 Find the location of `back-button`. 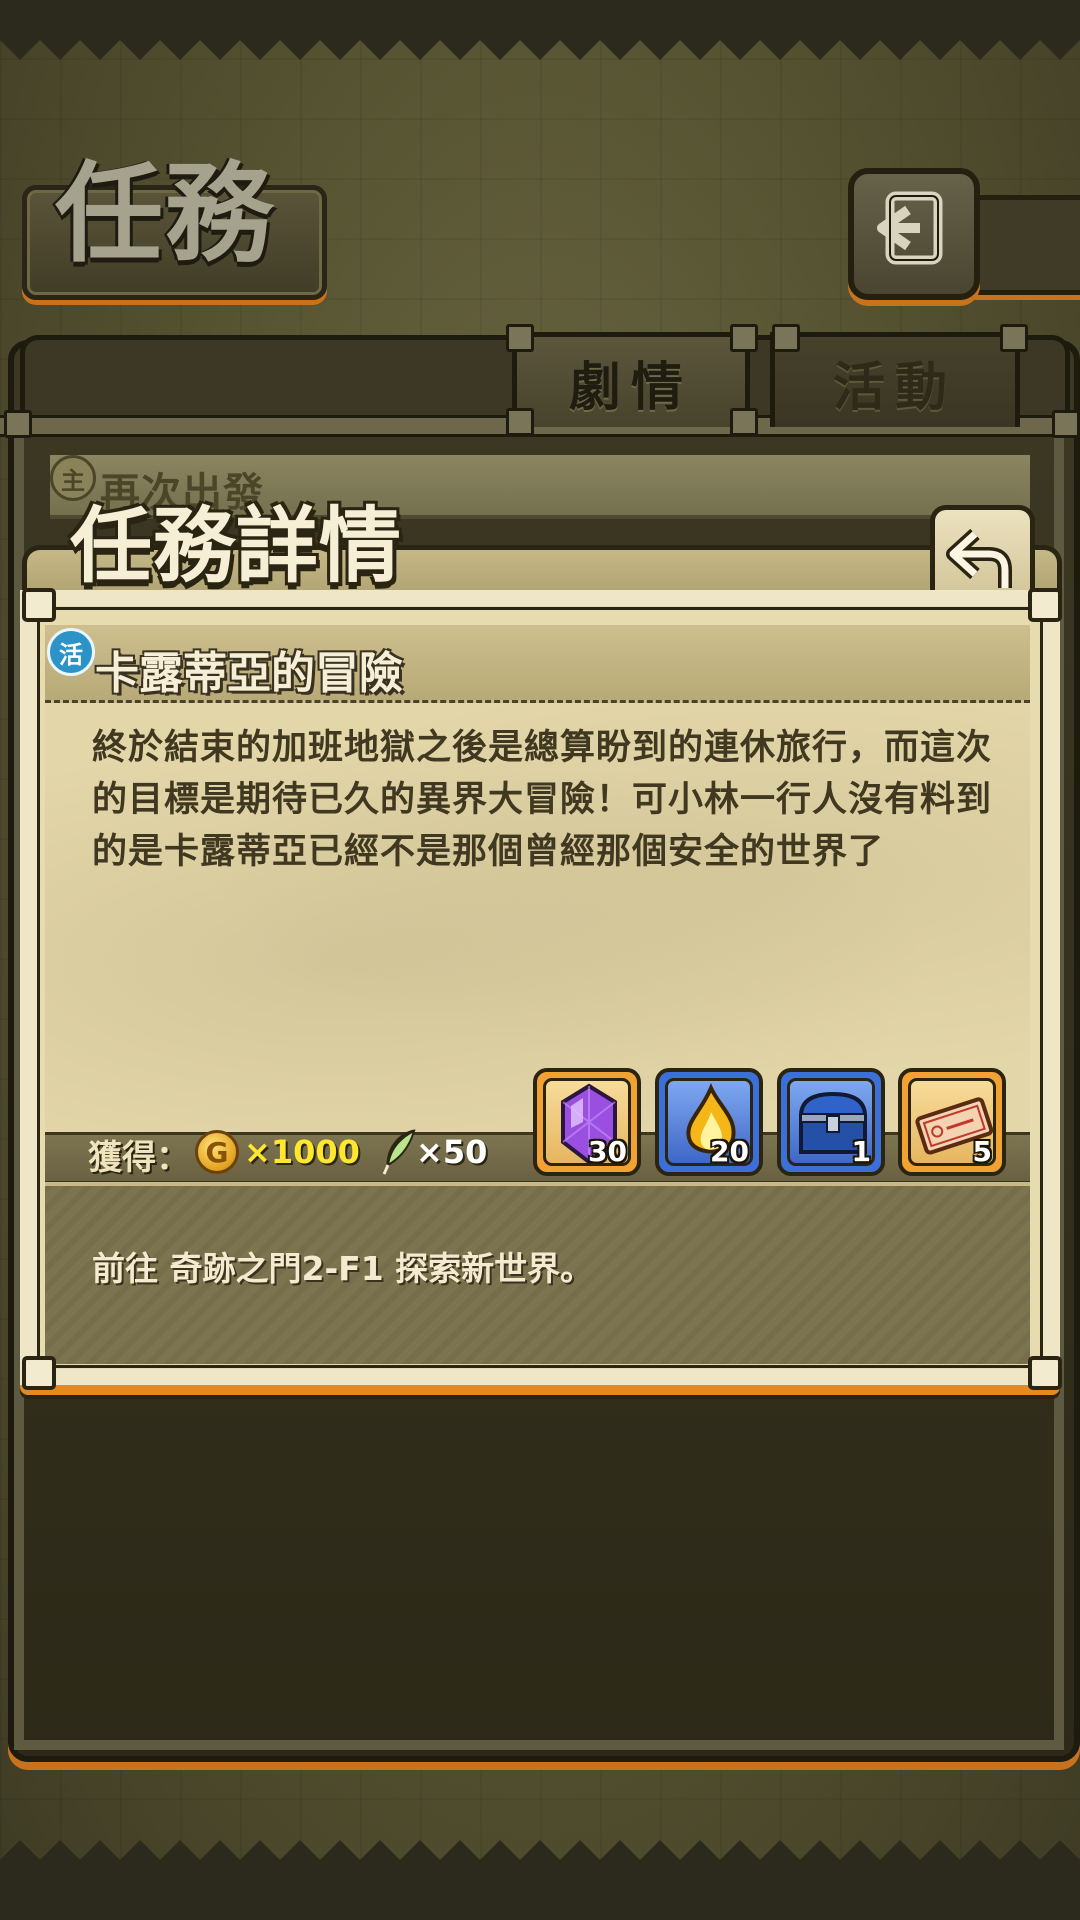

back-button is located at coordinates (914, 234).